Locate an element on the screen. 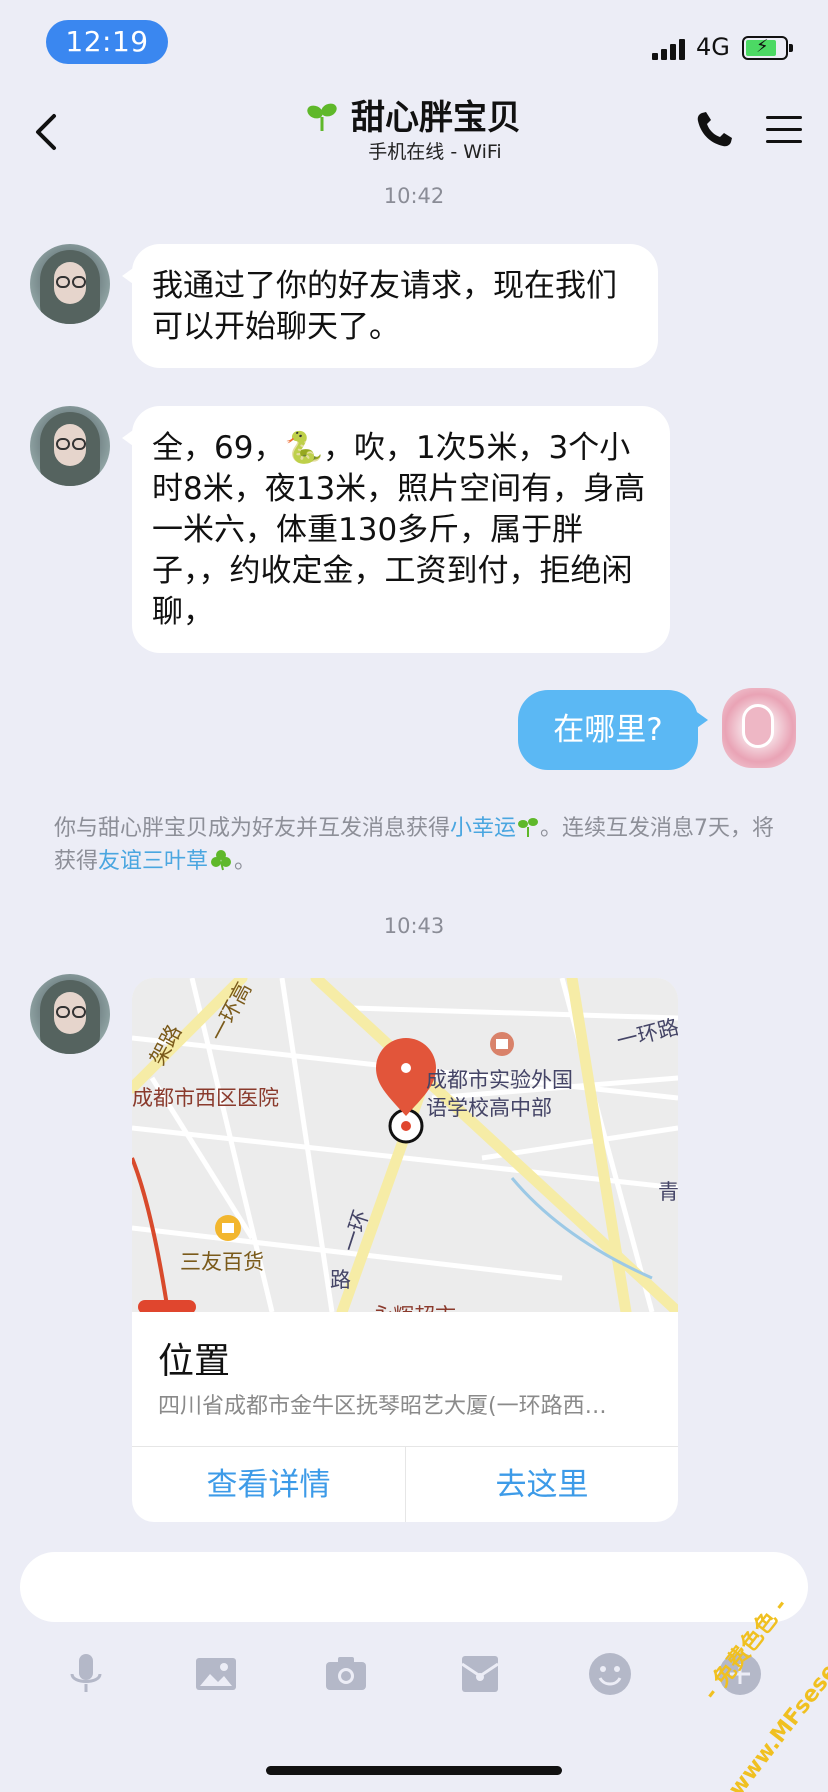  clover-link: 友谊三叶草 is located at coordinates (153, 861).